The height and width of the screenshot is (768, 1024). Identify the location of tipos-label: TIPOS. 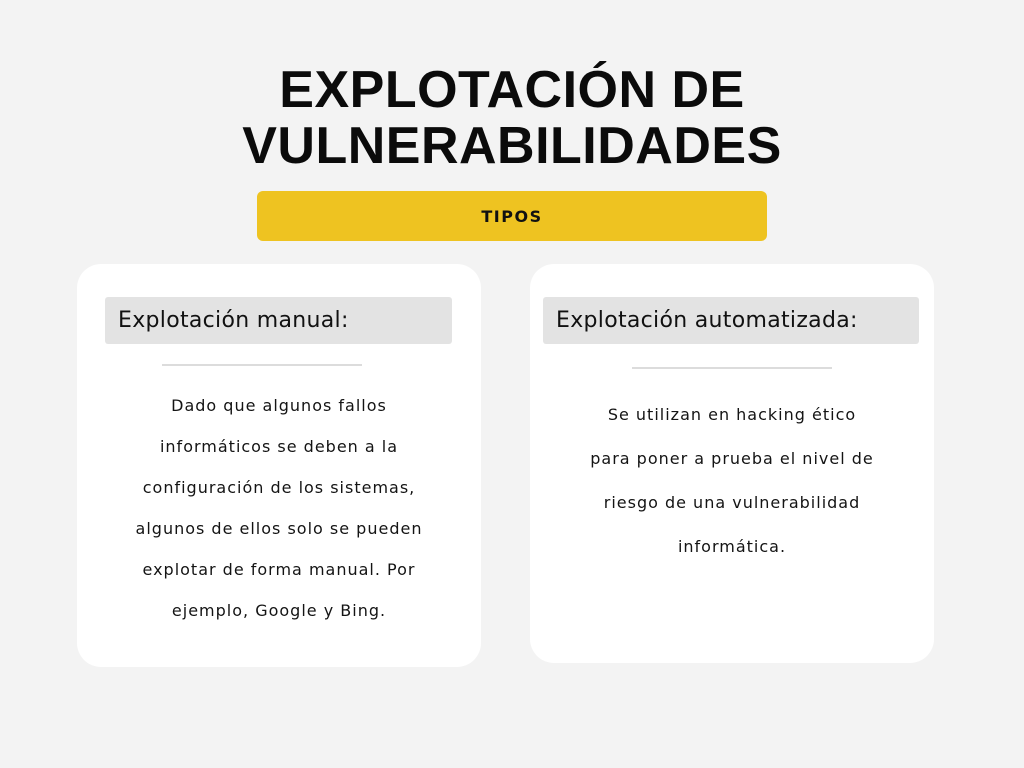
(512, 216).